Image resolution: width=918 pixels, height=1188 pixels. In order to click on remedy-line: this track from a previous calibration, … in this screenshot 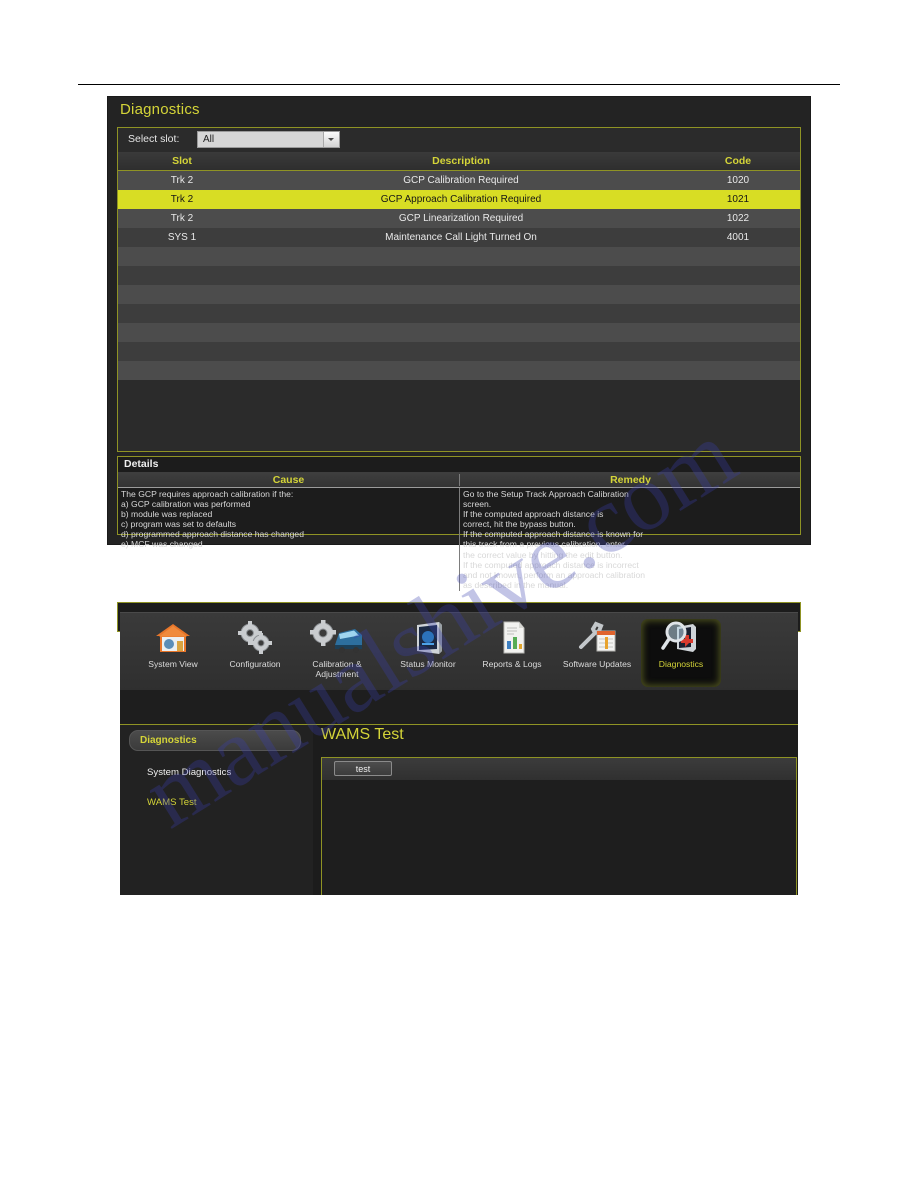, I will do `click(544, 544)`.